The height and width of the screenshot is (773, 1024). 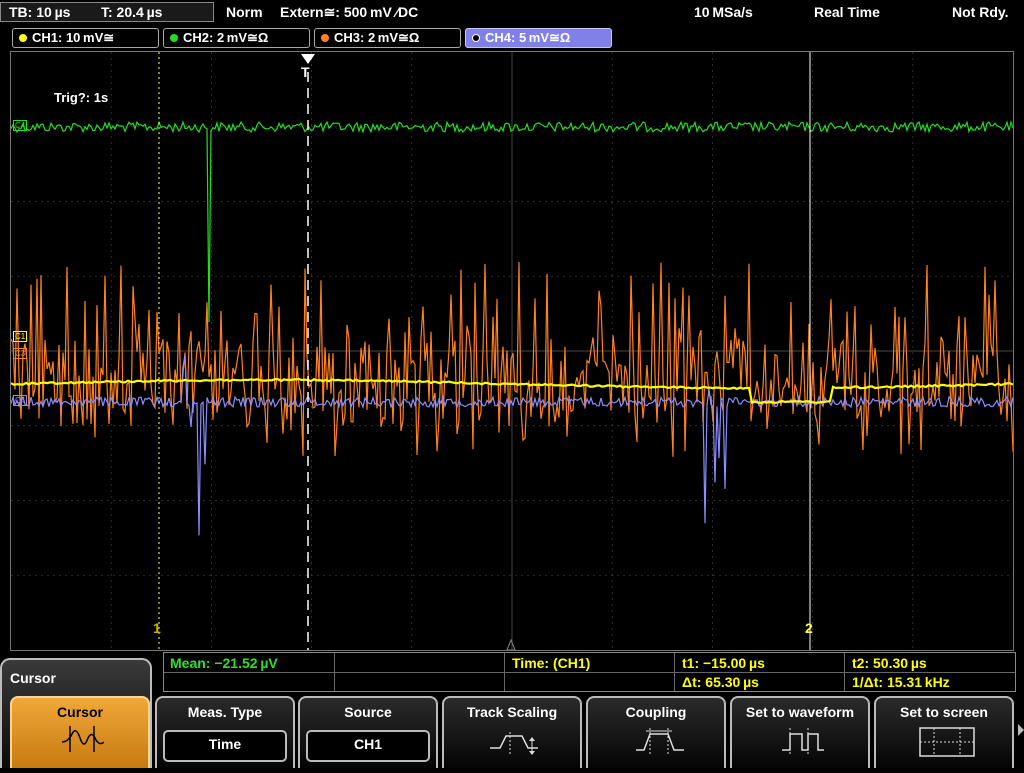 What do you see at coordinates (723, 12) in the screenshot?
I see `sample-rate: 10 MSa/s` at bounding box center [723, 12].